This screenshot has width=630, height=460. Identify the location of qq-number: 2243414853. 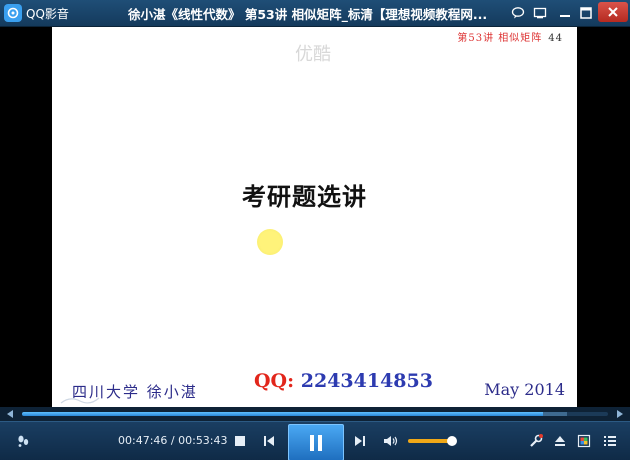
(366, 381).